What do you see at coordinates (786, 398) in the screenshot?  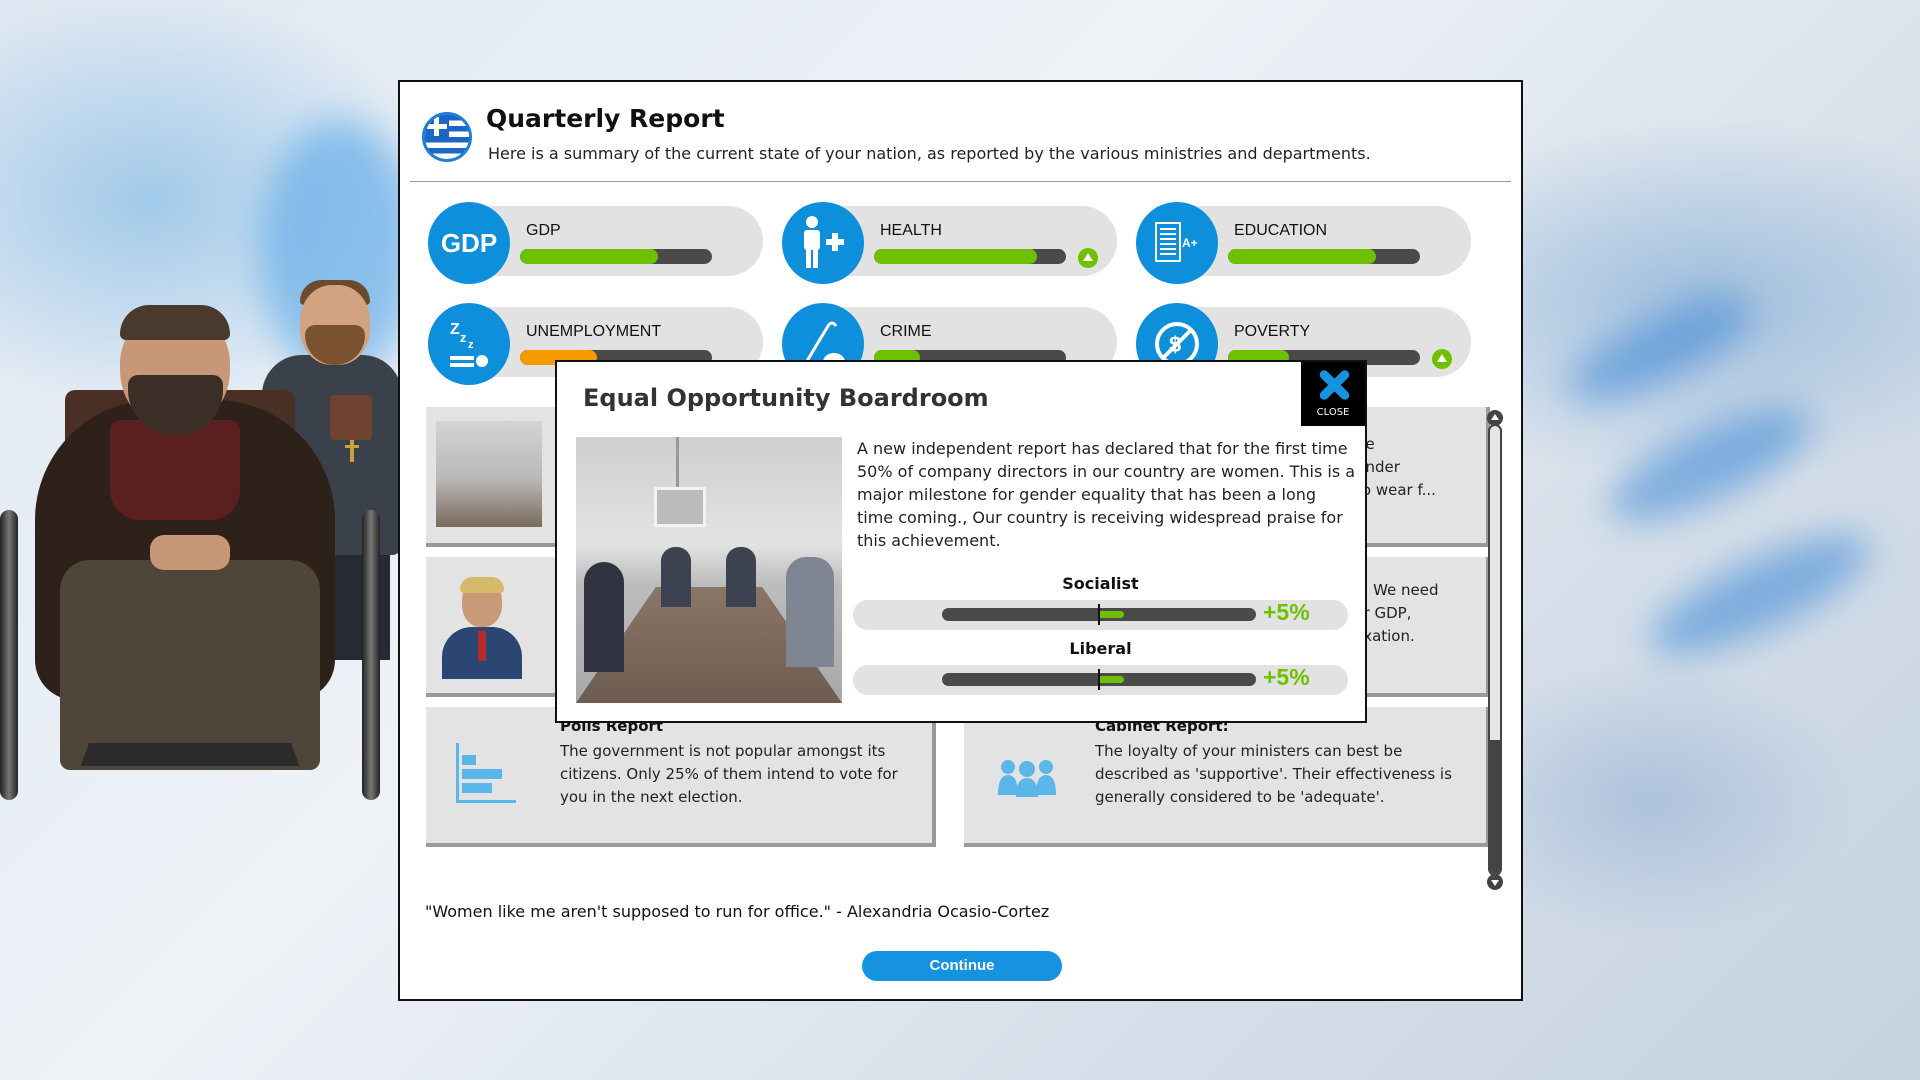 I see `popup-title: Equal Opportunity Boardroom` at bounding box center [786, 398].